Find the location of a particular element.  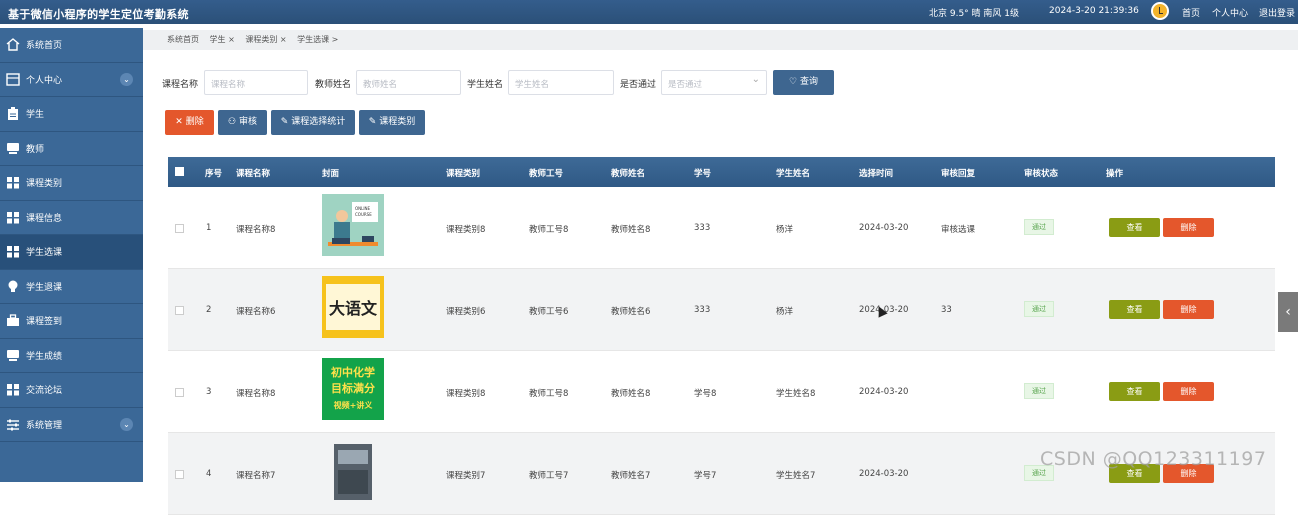

breadcrumb-tab-student: 学生 × is located at coordinates (222, 39).